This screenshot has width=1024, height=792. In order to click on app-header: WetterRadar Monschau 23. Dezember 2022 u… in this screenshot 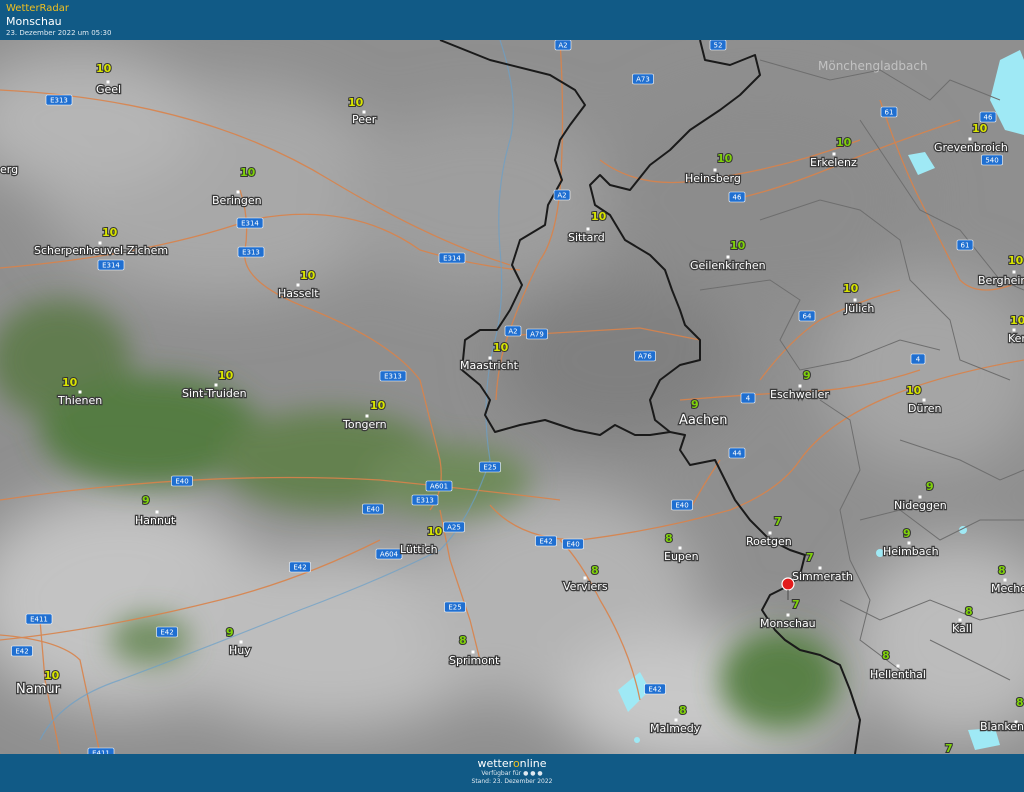, I will do `click(512, 20)`.